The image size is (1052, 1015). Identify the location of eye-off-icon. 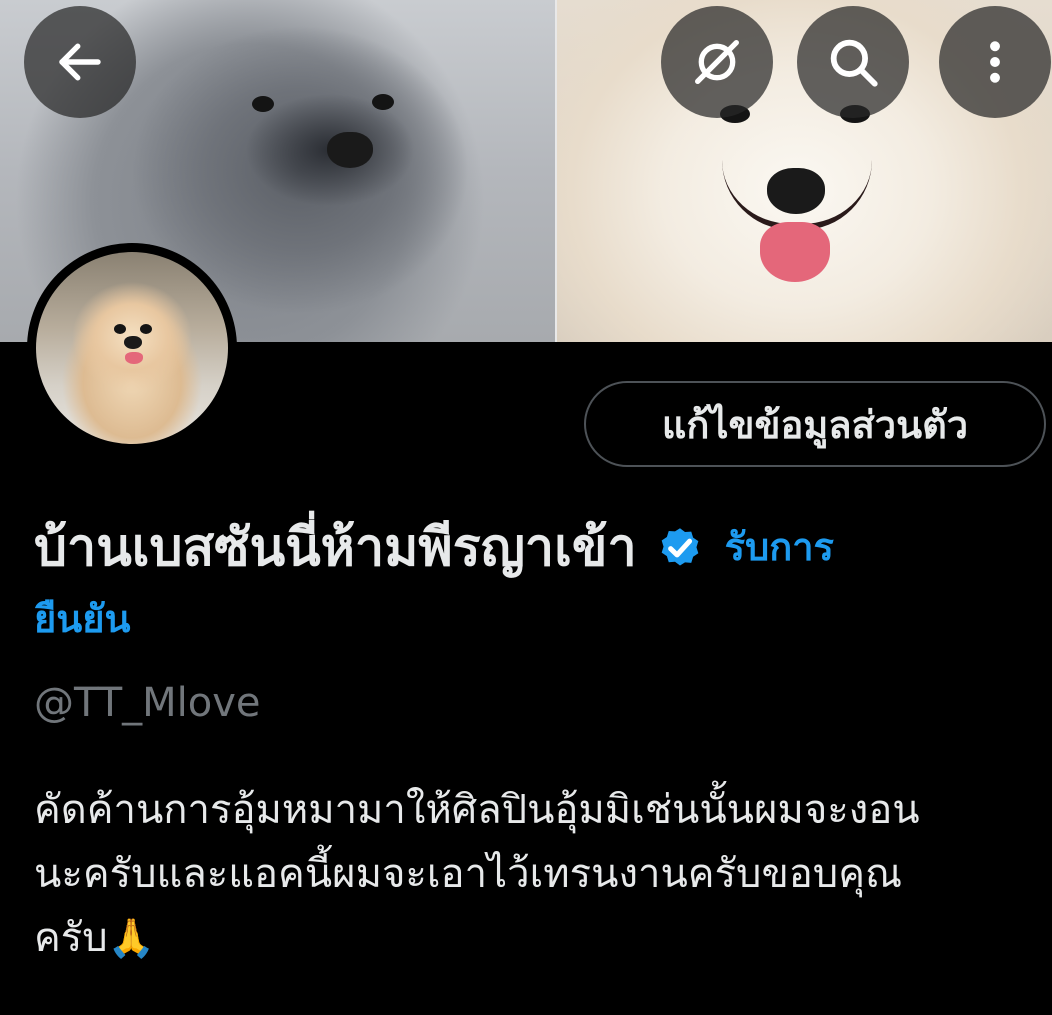
(717, 62).